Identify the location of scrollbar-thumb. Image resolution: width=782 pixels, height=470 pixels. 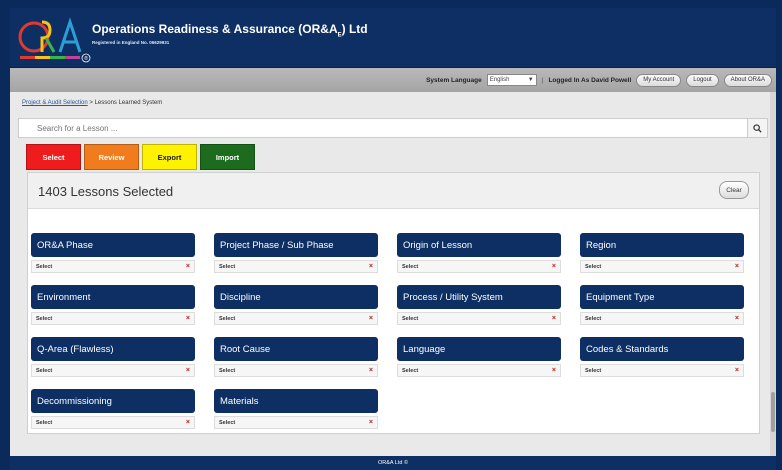
(773, 412).